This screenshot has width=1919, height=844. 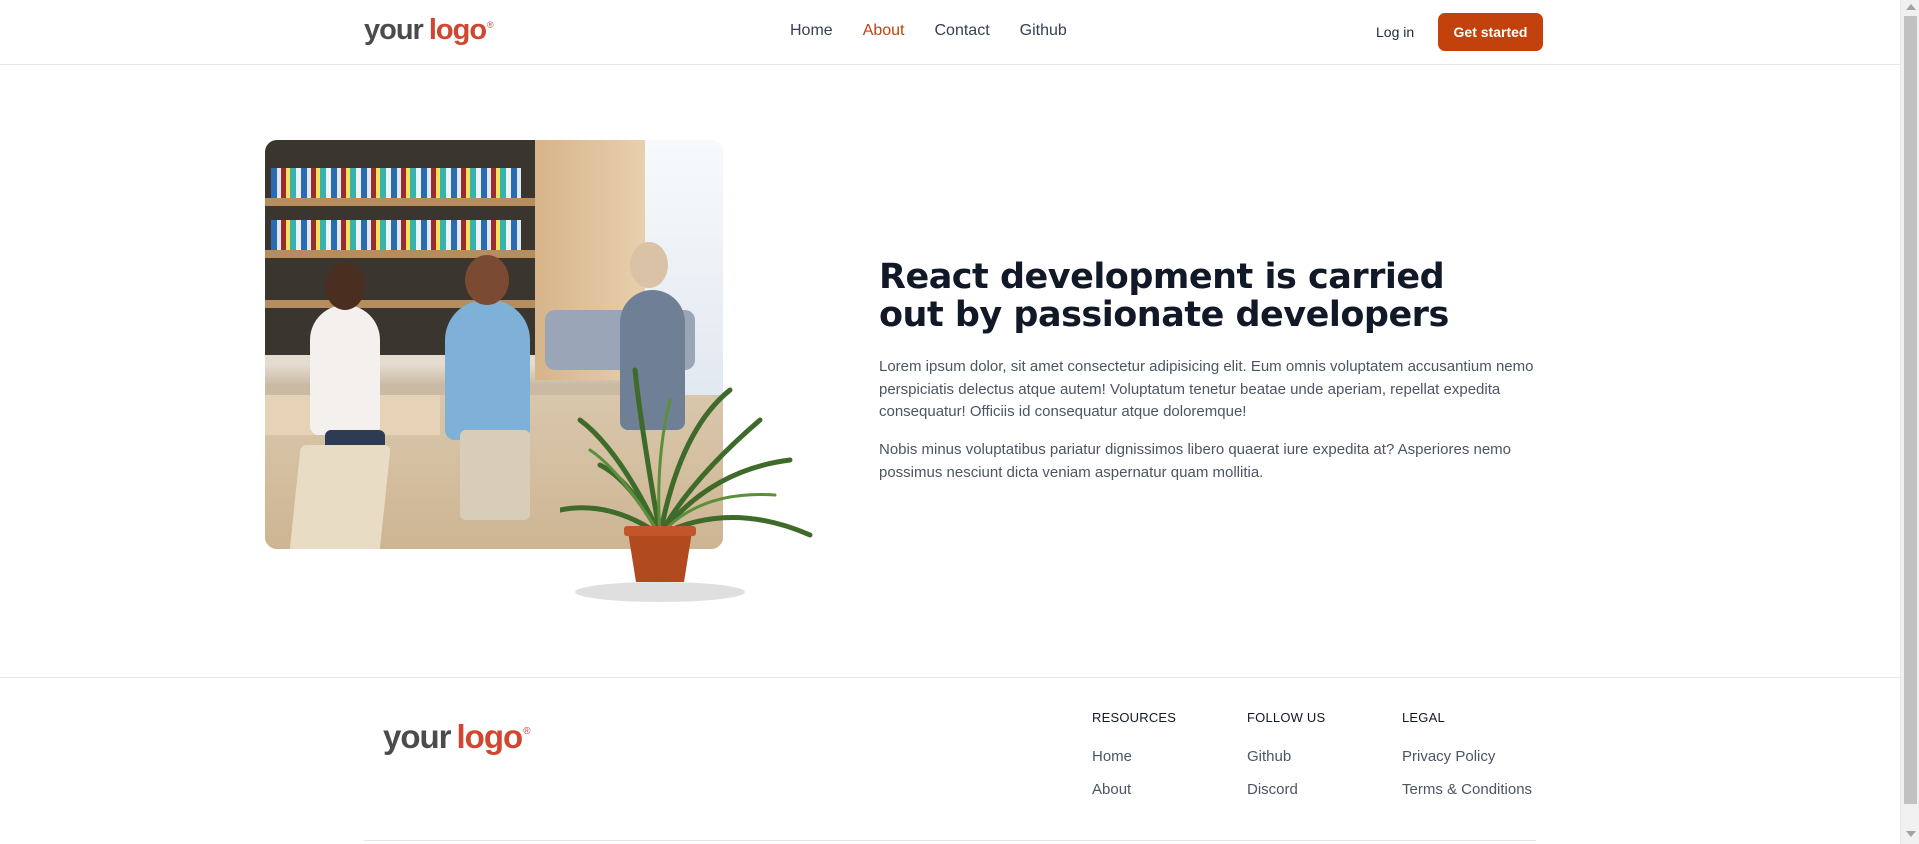 I want to click on follow-us-heading: FOLLOW US, so click(x=1286, y=717).